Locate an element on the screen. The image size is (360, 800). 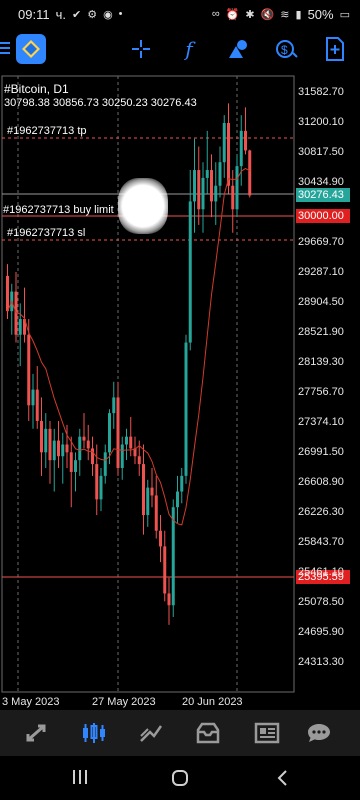
y-tick-label: 25078.50 is located at coordinates (321, 602).